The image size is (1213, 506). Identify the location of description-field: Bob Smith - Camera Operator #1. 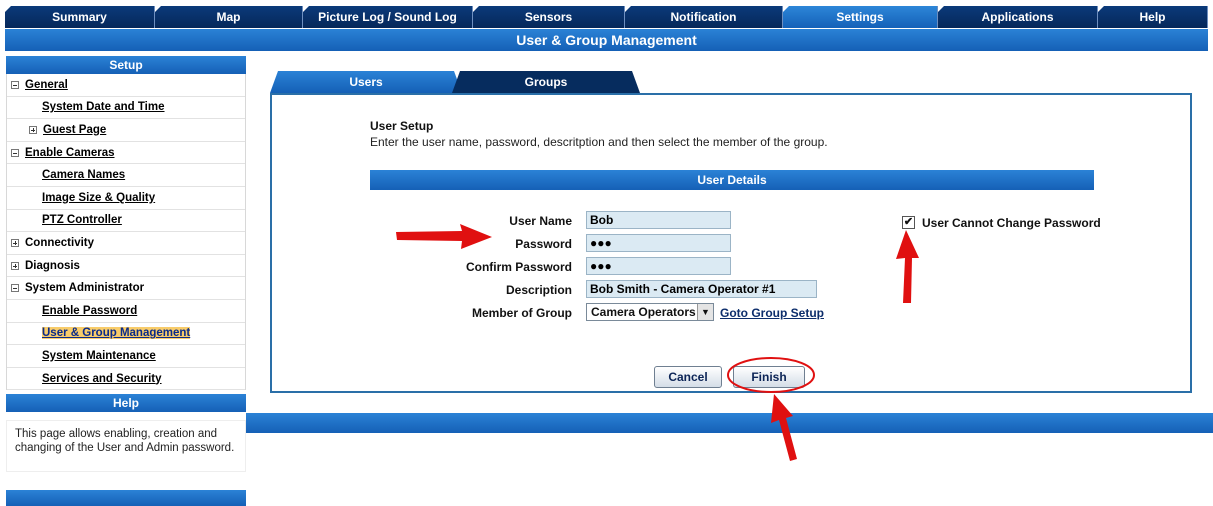
(701, 289).